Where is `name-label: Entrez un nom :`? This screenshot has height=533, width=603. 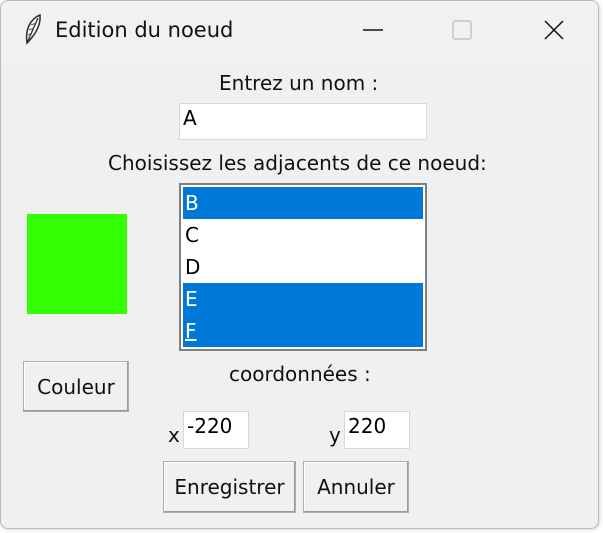 name-label: Entrez un nom : is located at coordinates (299, 83).